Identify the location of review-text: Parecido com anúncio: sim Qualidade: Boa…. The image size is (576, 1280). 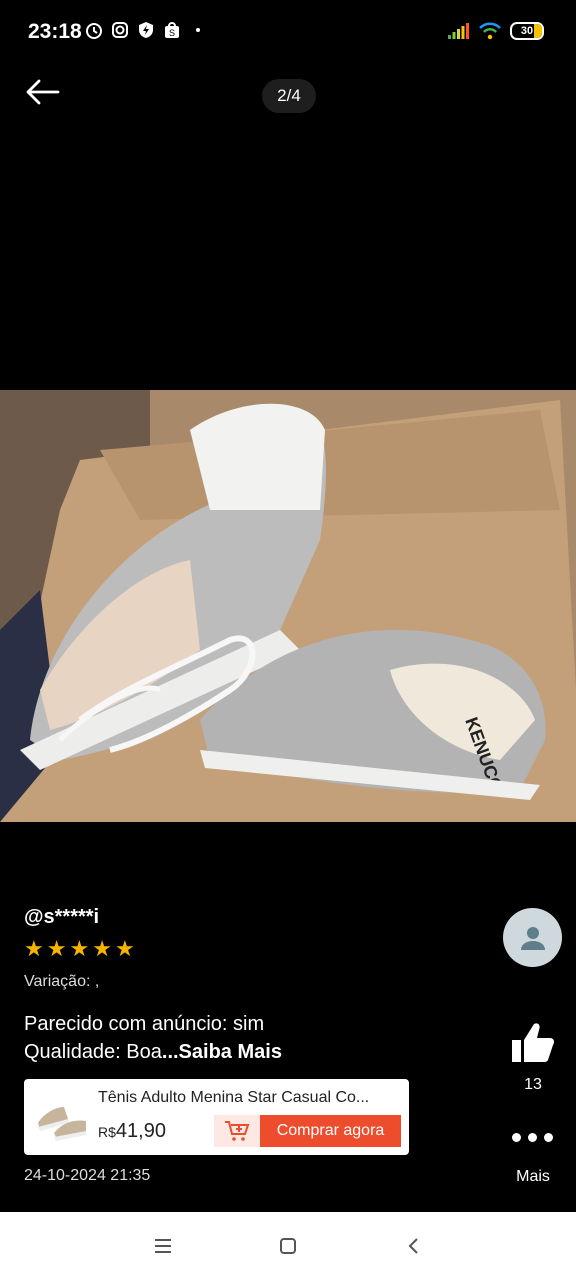
(259, 1038).